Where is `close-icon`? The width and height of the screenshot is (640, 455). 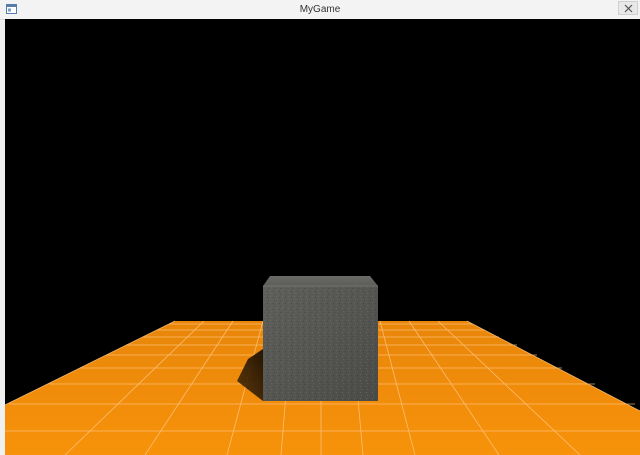
close-icon is located at coordinates (628, 8).